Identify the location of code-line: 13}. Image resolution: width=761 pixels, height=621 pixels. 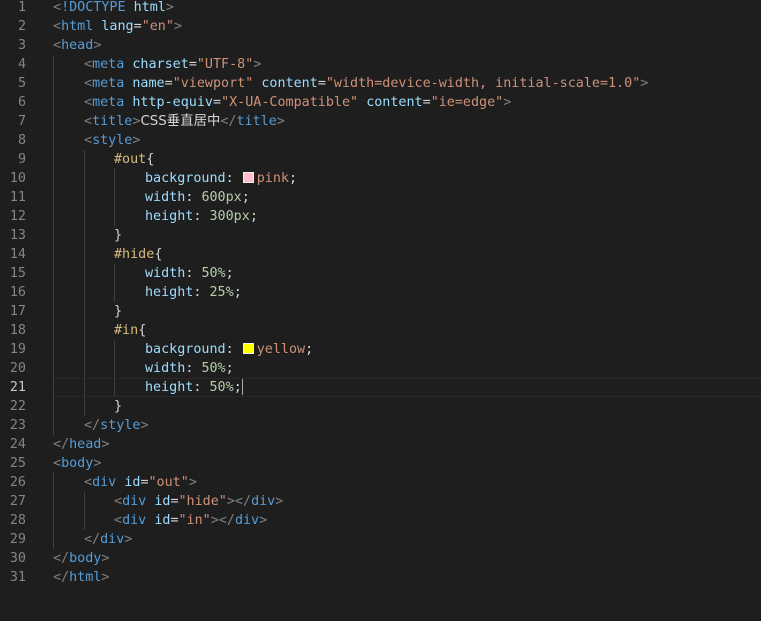
(380, 235).